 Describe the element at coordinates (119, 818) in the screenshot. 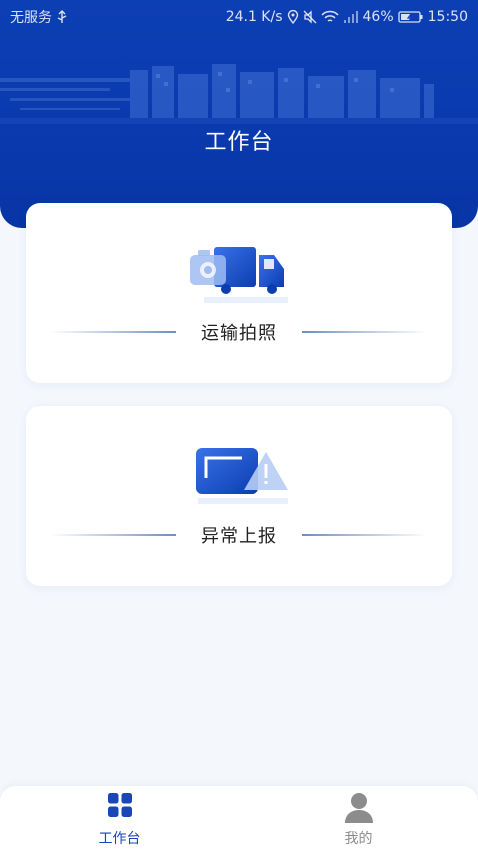

I see `tab-workbench: 工作台` at that location.